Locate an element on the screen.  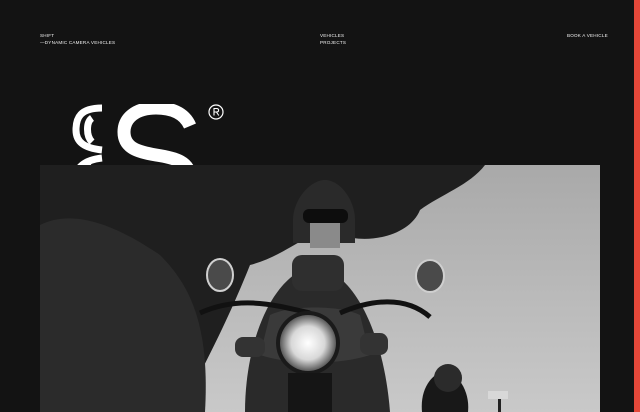
main-nav: VEHICLES PROJECTS is located at coordinates (333, 39).